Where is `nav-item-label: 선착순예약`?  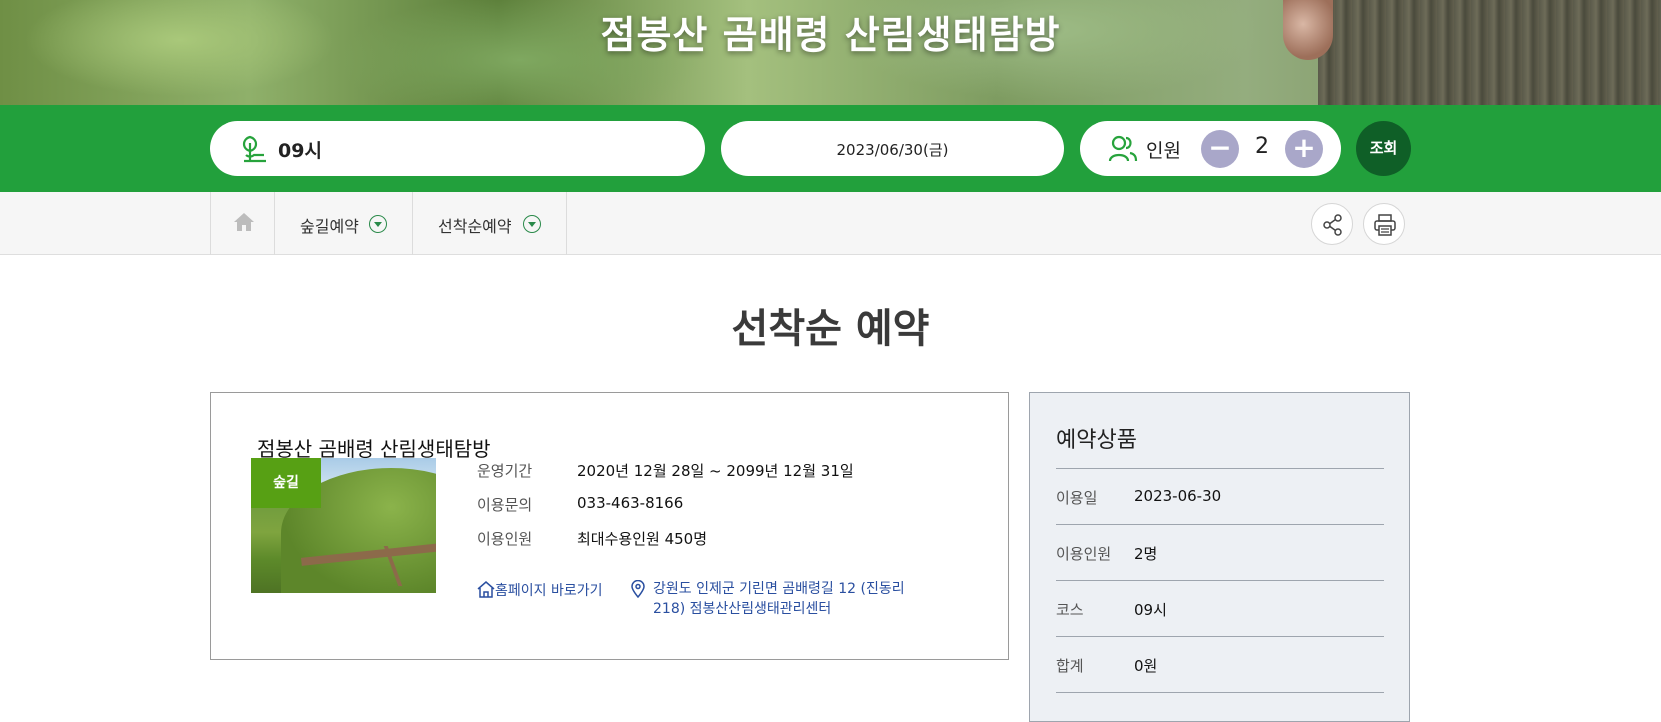 nav-item-label: 선착순예약 is located at coordinates (475, 226).